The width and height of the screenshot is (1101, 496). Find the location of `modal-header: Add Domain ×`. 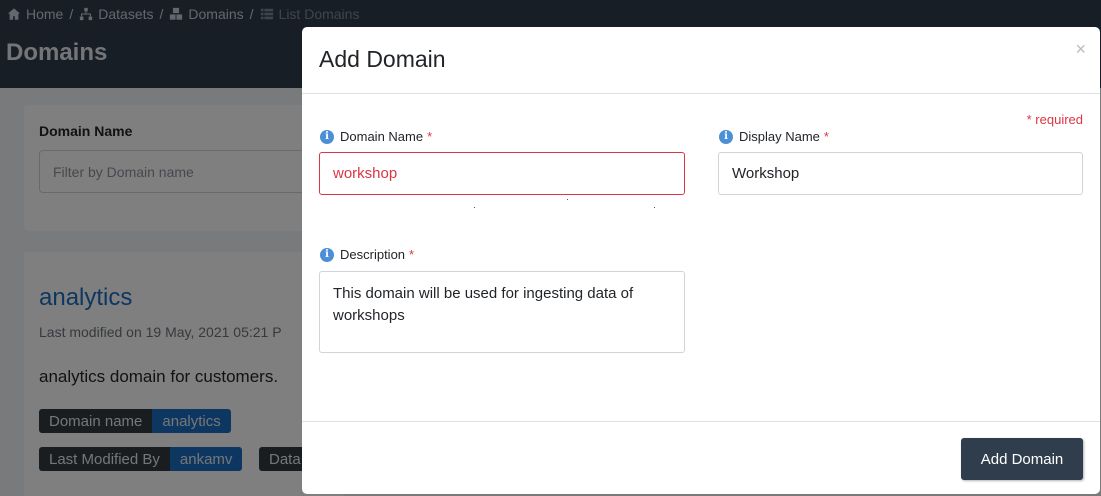

modal-header: Add Domain × is located at coordinates (701, 60).